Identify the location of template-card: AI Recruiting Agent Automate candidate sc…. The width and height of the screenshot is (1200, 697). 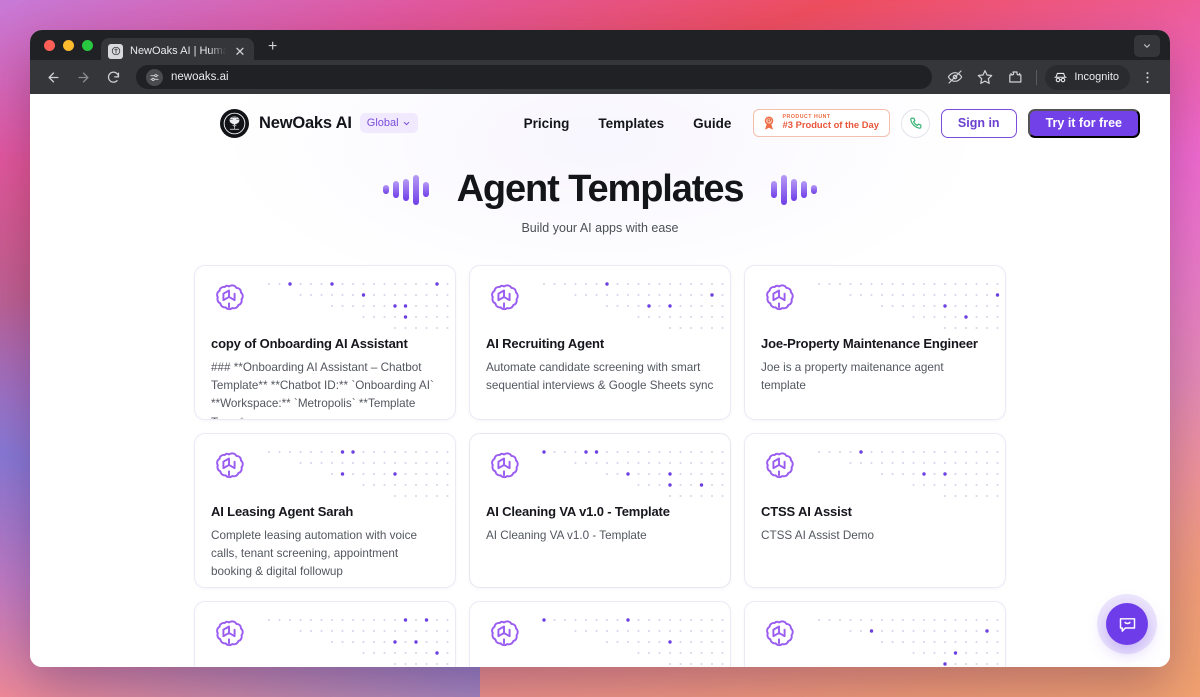
(600, 342).